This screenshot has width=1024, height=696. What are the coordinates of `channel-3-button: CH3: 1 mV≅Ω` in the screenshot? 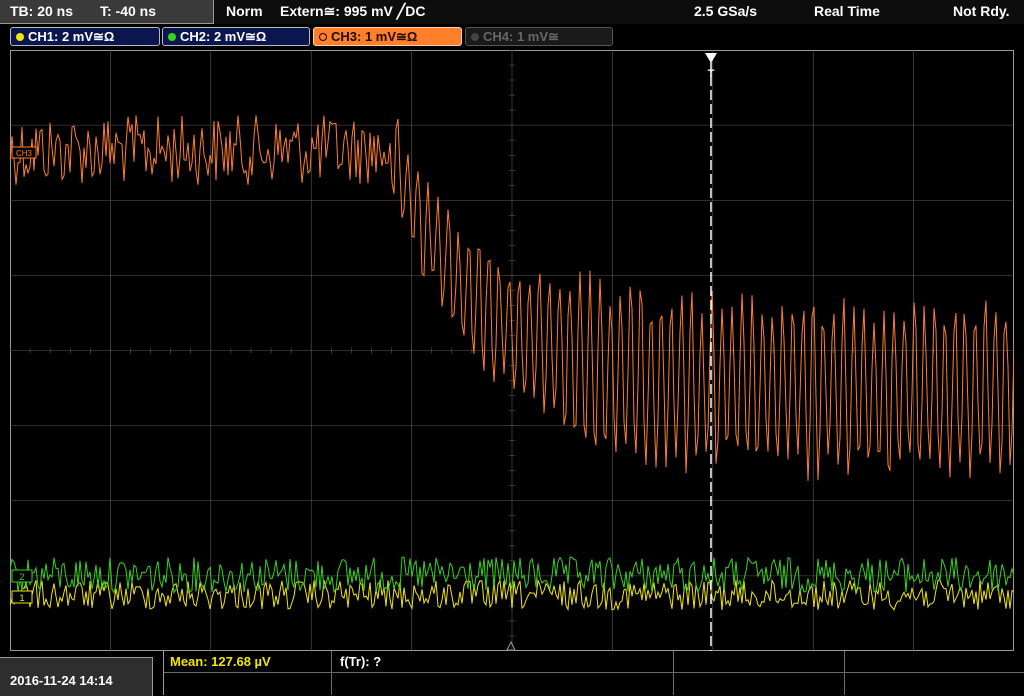 It's located at (387, 36).